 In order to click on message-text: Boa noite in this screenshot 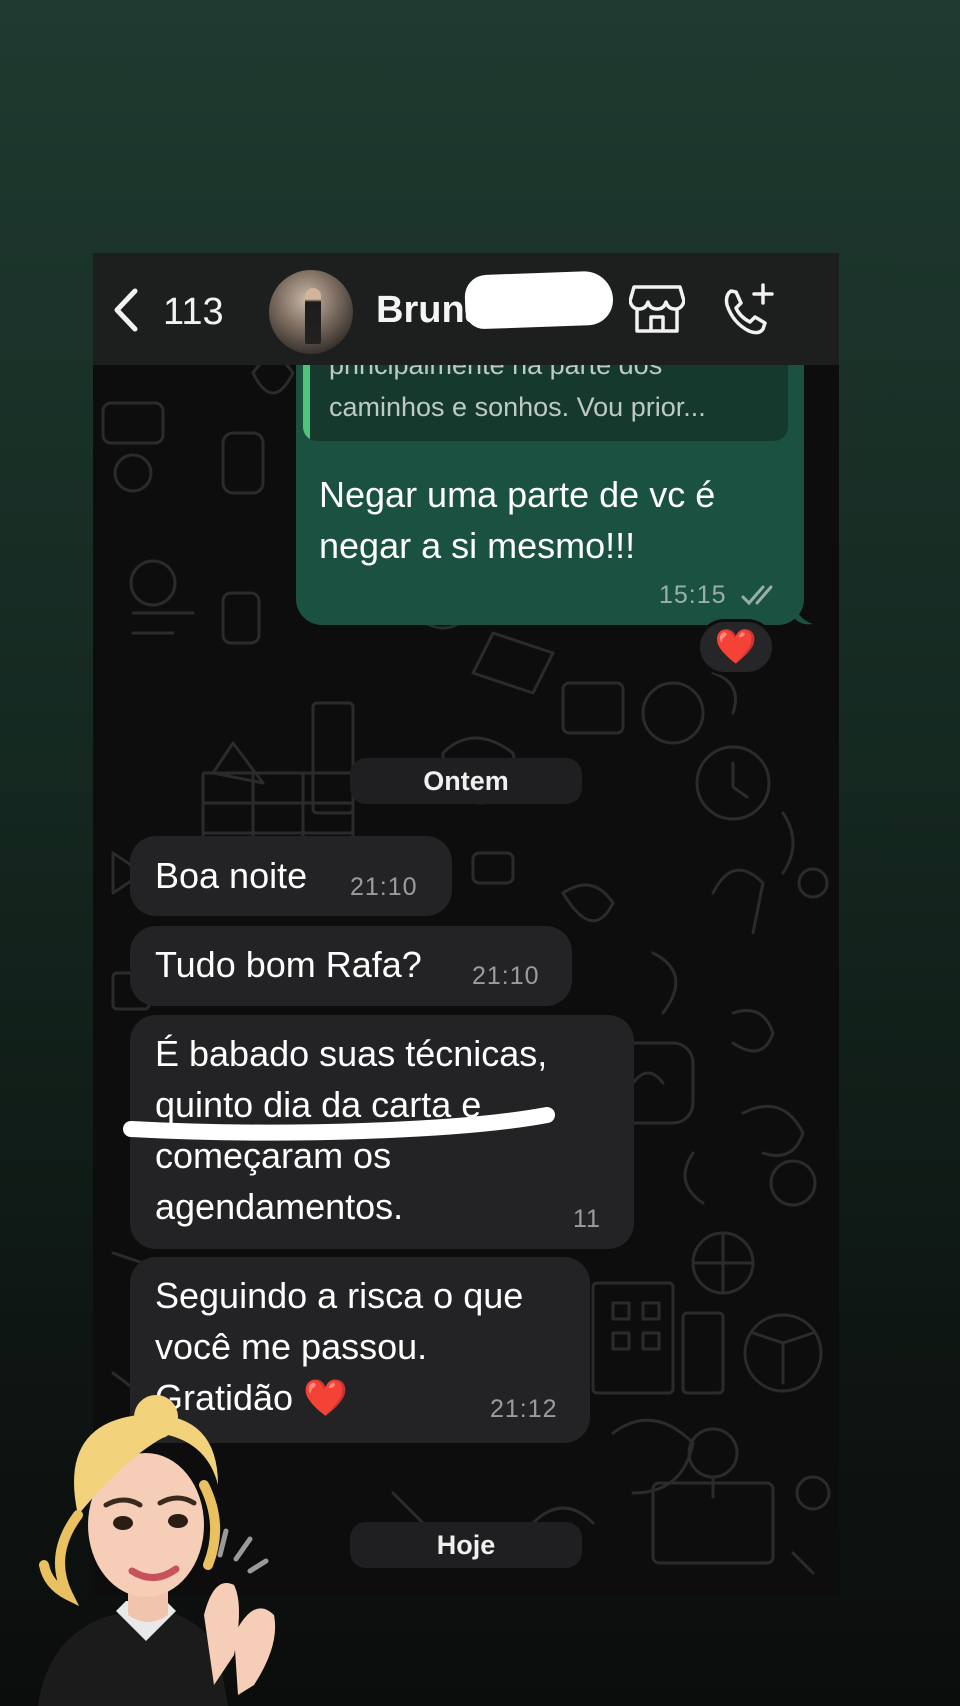, I will do `click(231, 875)`.